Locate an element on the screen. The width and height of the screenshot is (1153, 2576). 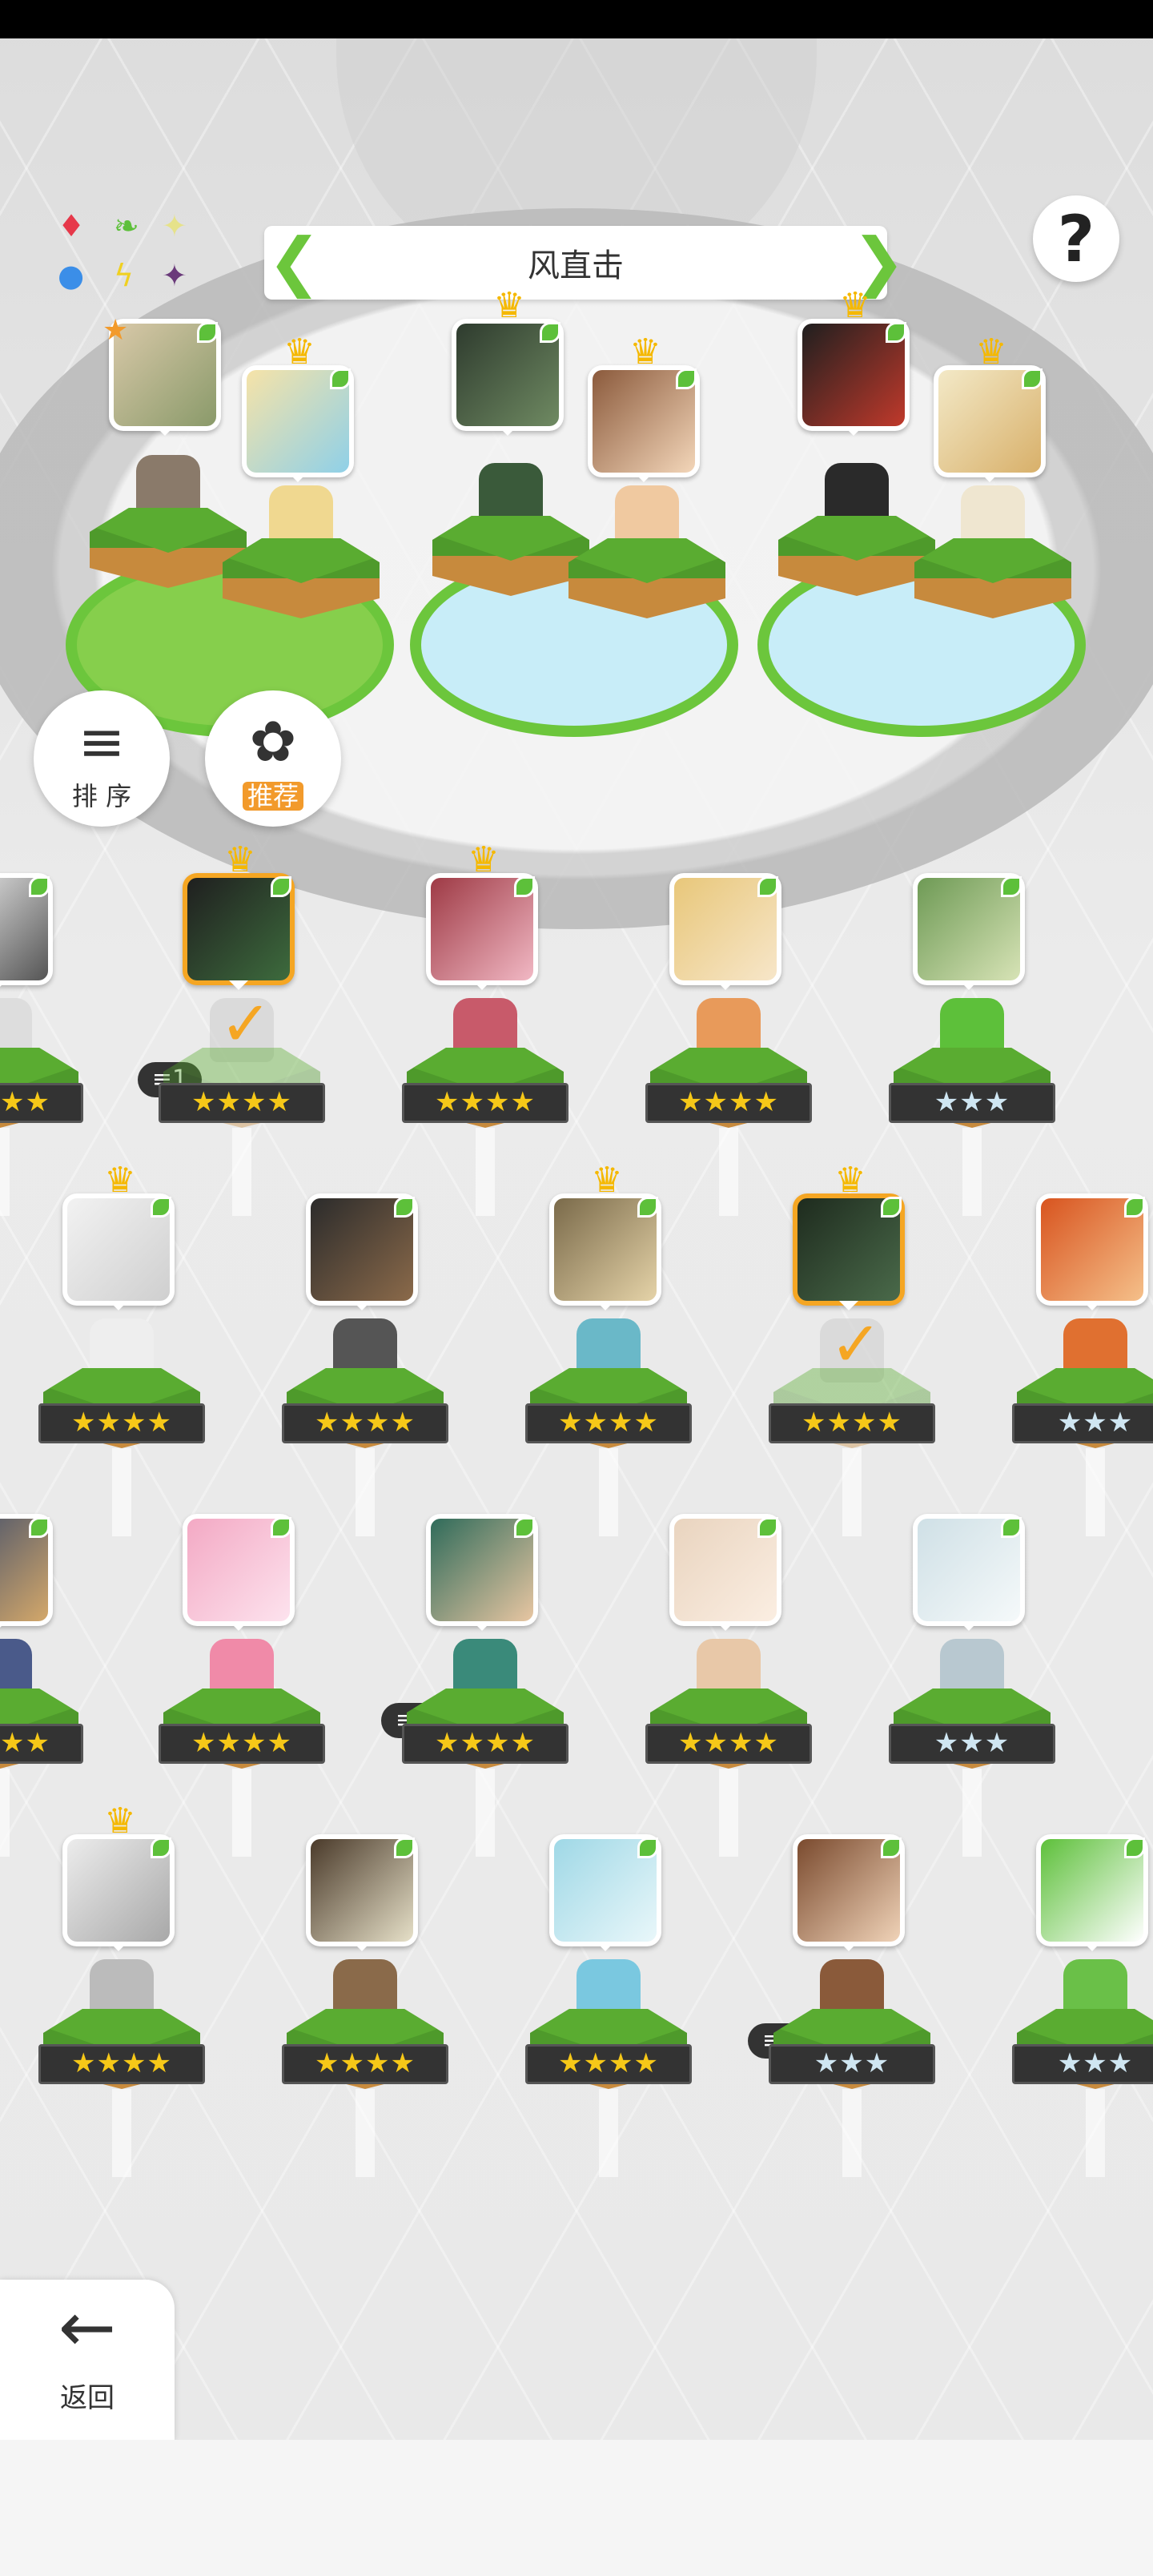
help-button: ? is located at coordinates (1076, 239).